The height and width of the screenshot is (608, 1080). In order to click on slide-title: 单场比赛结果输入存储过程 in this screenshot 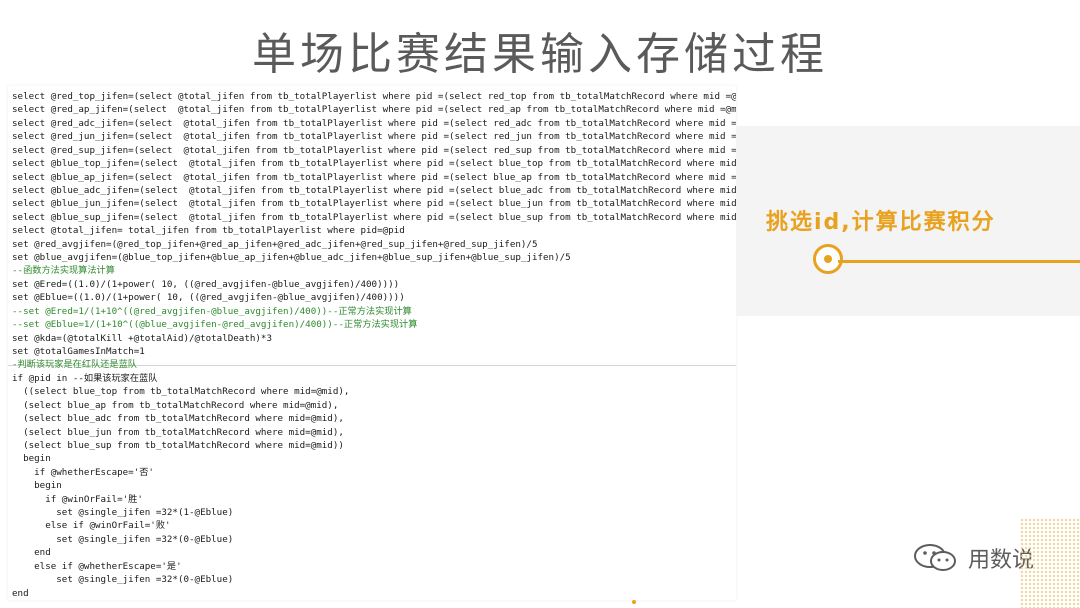, I will do `click(540, 54)`.